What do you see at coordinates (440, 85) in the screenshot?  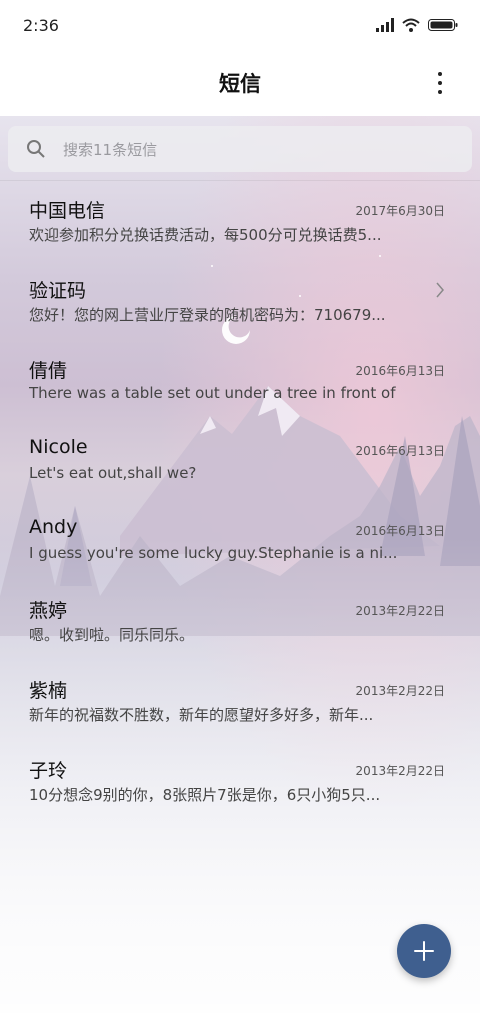 I see `more-options-button` at bounding box center [440, 85].